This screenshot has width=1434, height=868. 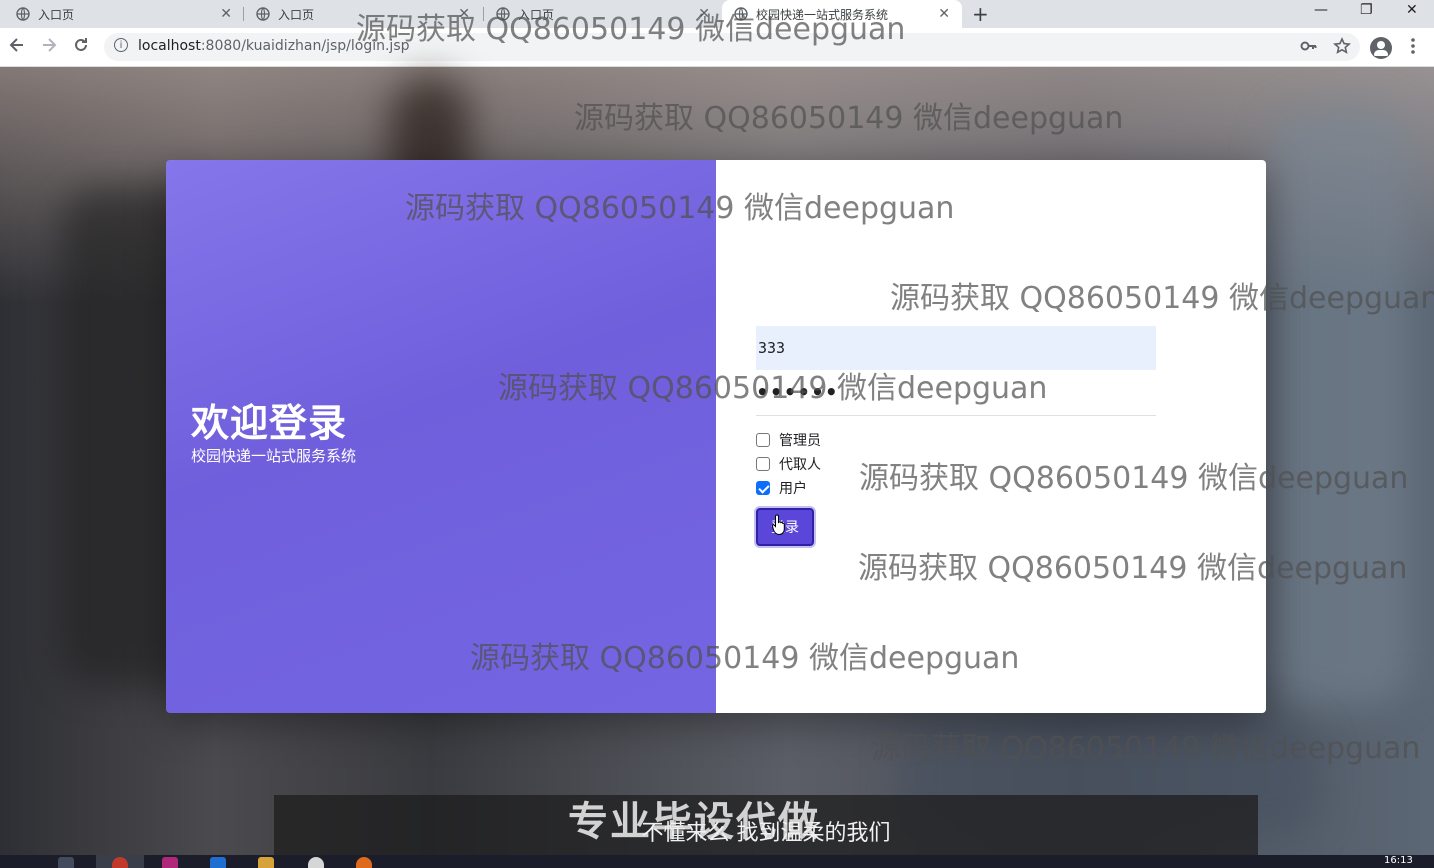 I want to click on close-window-button: ✕, so click(x=1412, y=10).